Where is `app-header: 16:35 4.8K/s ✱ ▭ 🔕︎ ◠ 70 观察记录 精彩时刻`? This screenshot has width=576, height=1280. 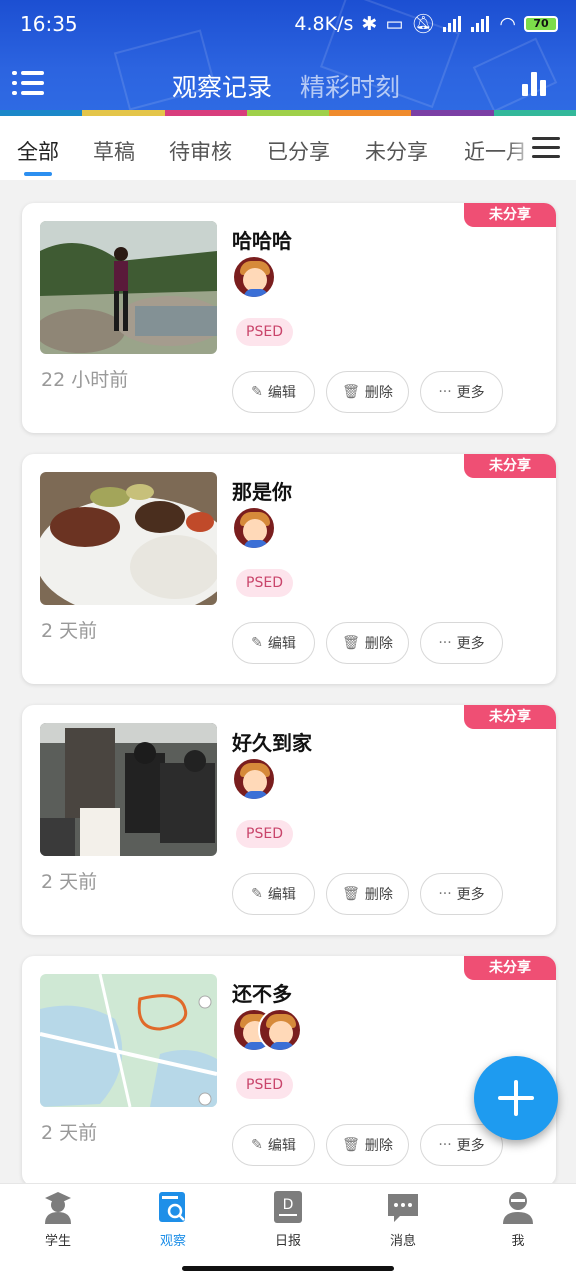
app-header: 16:35 4.8K/s ✱ ▭ 🔕︎ ◠ 70 观察记录 精彩时刻 is located at coordinates (288, 58).